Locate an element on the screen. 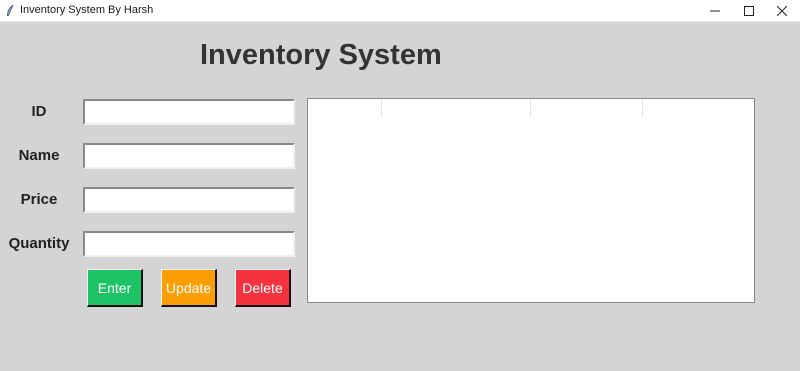 Image resolution: width=800 pixels, height=371 pixels. delete-button: Delete is located at coordinates (263, 288).